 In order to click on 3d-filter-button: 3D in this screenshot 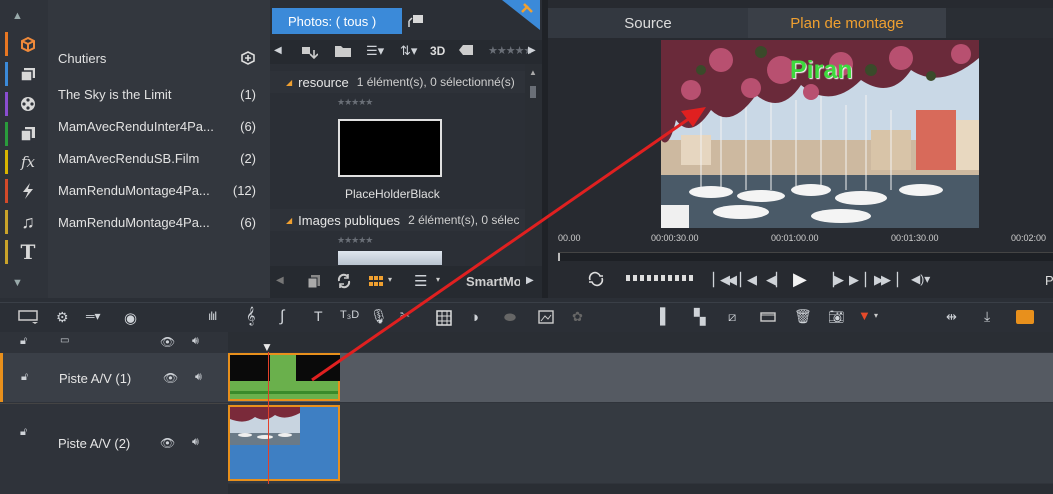, I will do `click(437, 51)`.